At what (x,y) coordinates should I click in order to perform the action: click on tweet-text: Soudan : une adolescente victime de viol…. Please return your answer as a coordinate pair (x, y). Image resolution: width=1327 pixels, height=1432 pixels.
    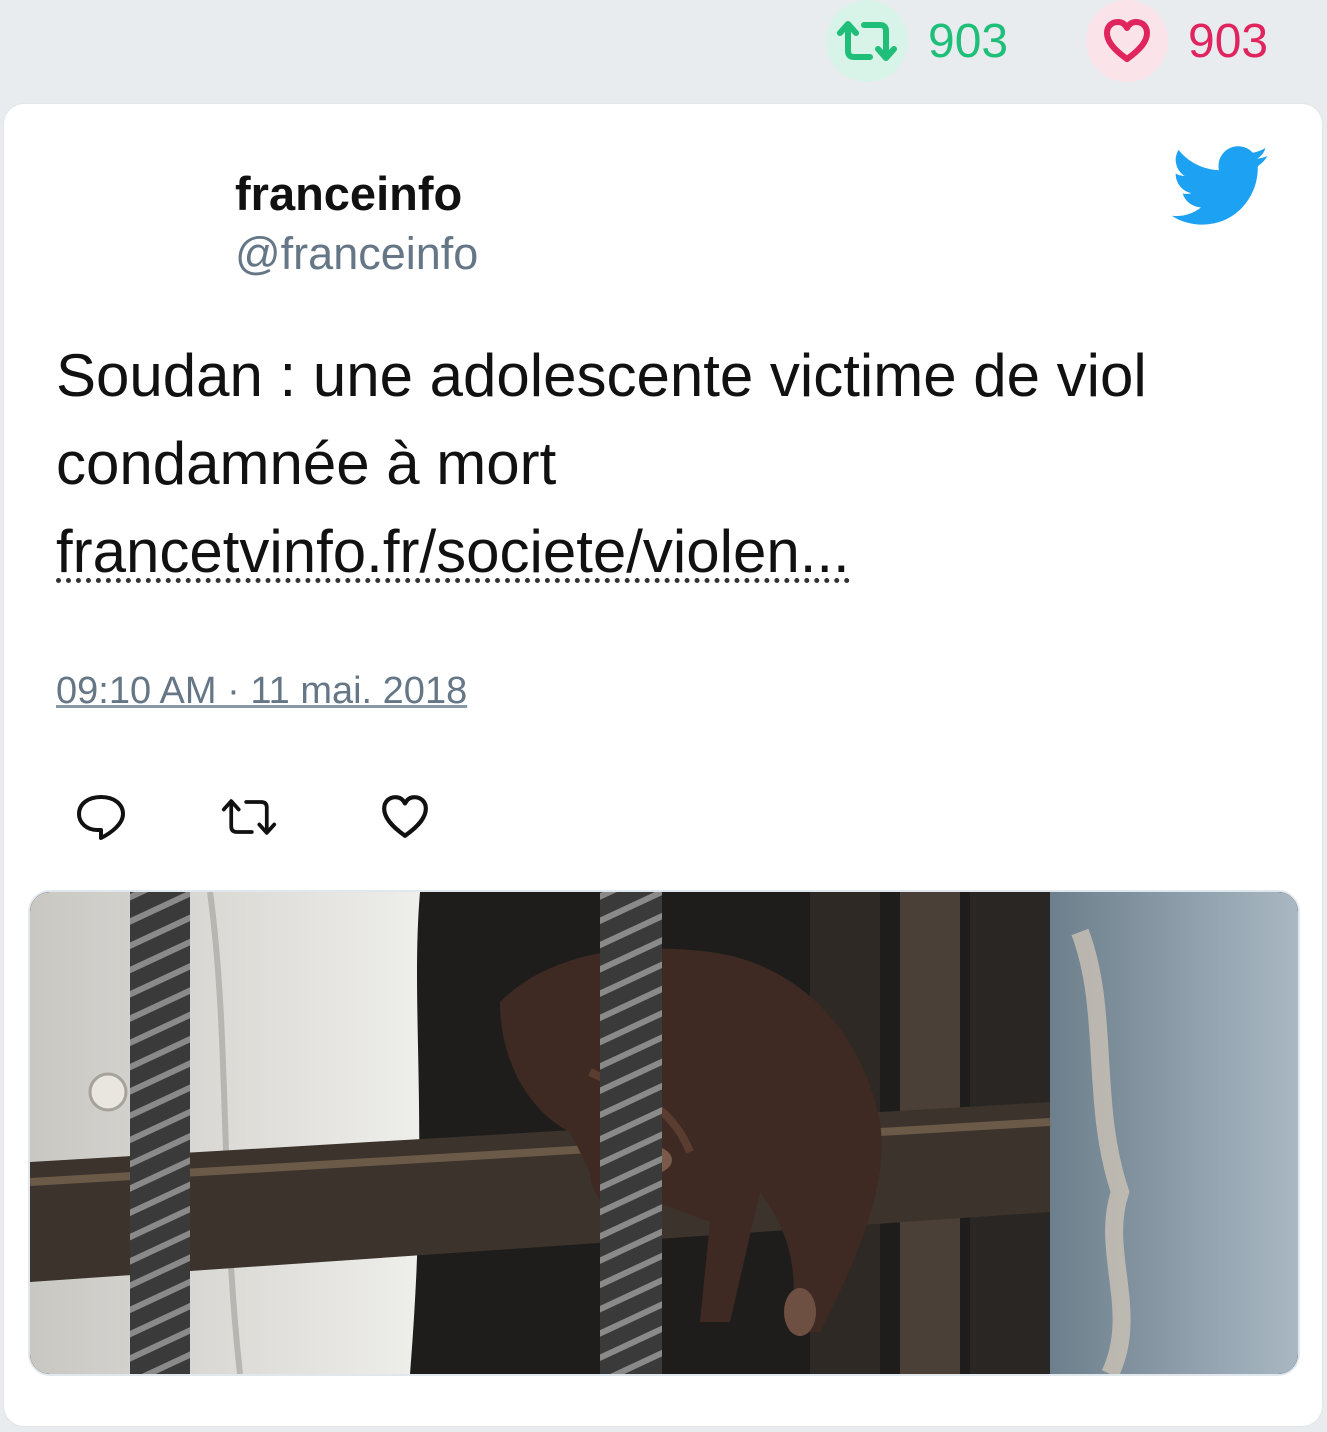
    Looking at the image, I should click on (601, 419).